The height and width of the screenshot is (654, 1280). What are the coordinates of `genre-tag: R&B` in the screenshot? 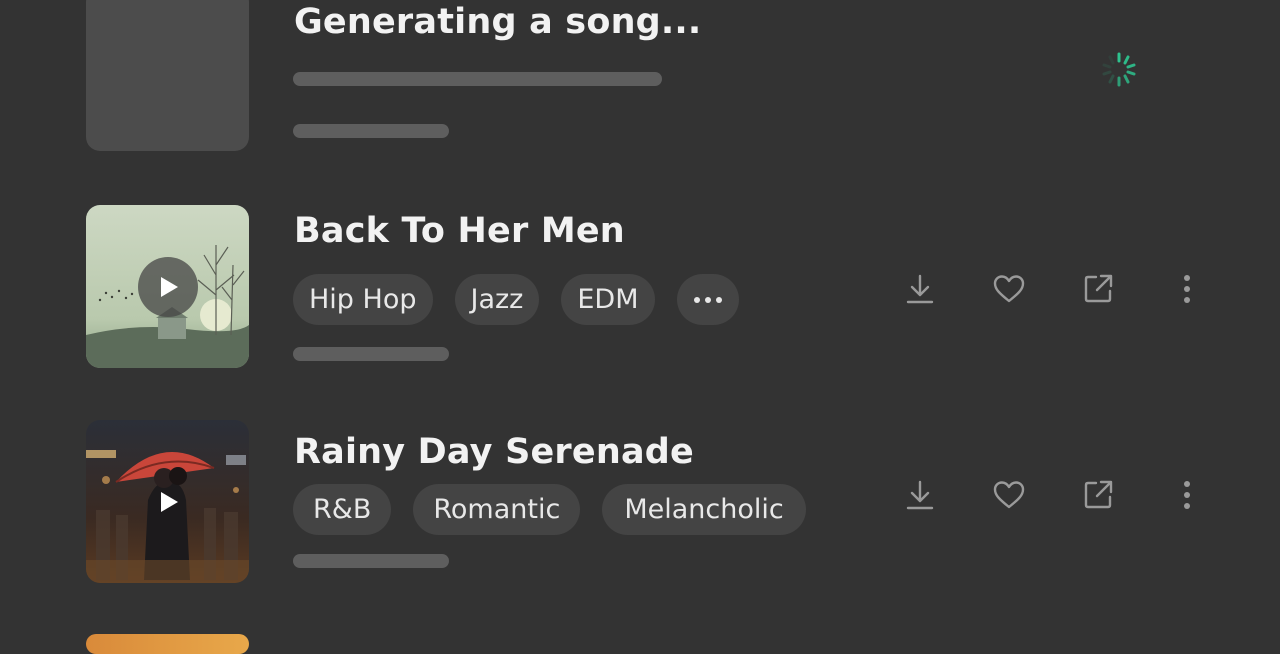 It's located at (342, 509).